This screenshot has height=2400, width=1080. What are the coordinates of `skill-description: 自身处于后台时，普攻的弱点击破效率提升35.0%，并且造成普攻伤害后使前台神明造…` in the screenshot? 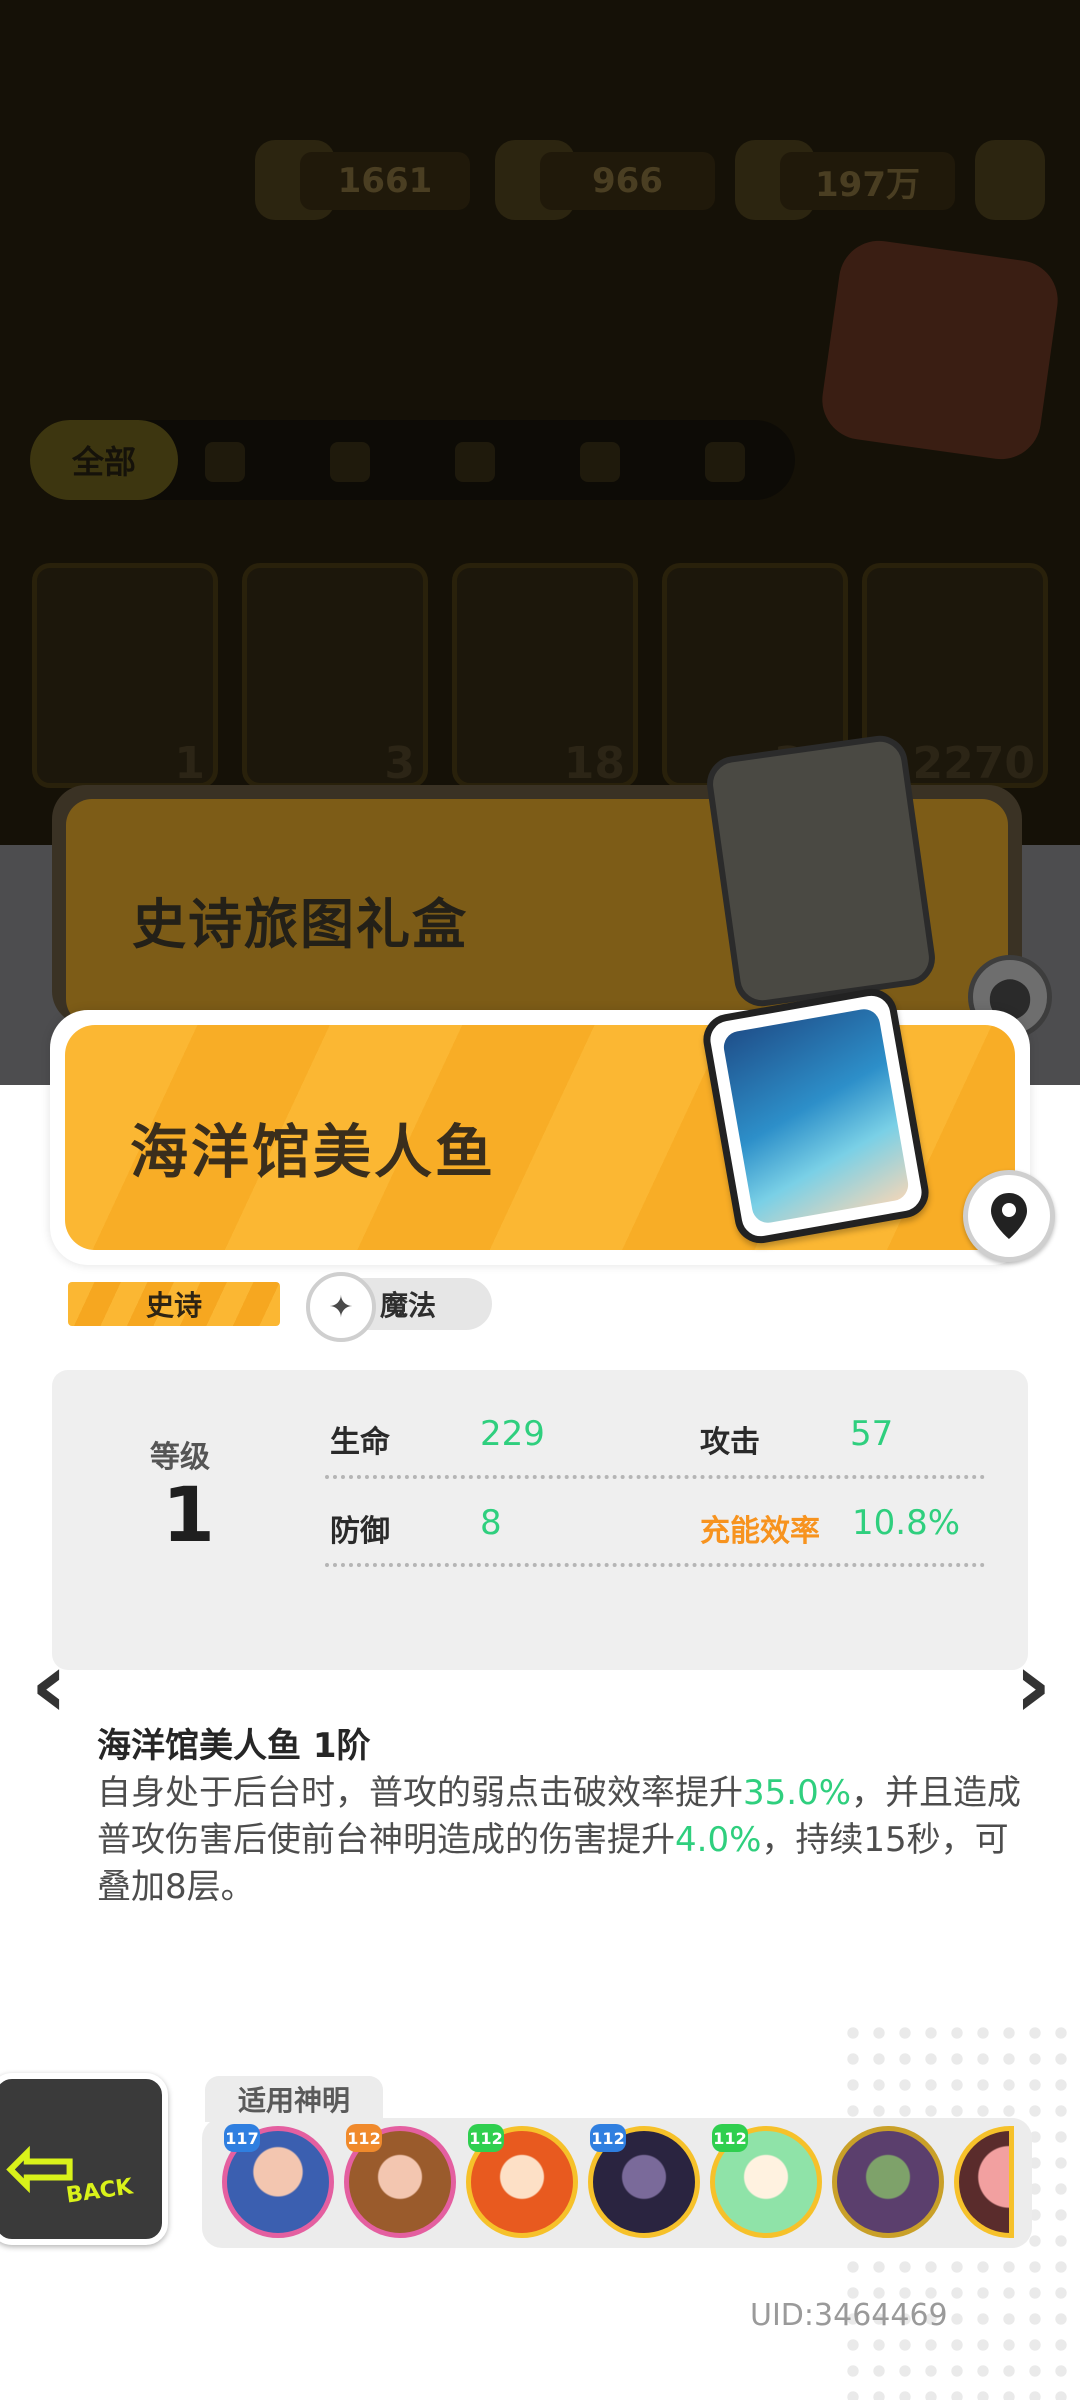 It's located at (559, 1840).